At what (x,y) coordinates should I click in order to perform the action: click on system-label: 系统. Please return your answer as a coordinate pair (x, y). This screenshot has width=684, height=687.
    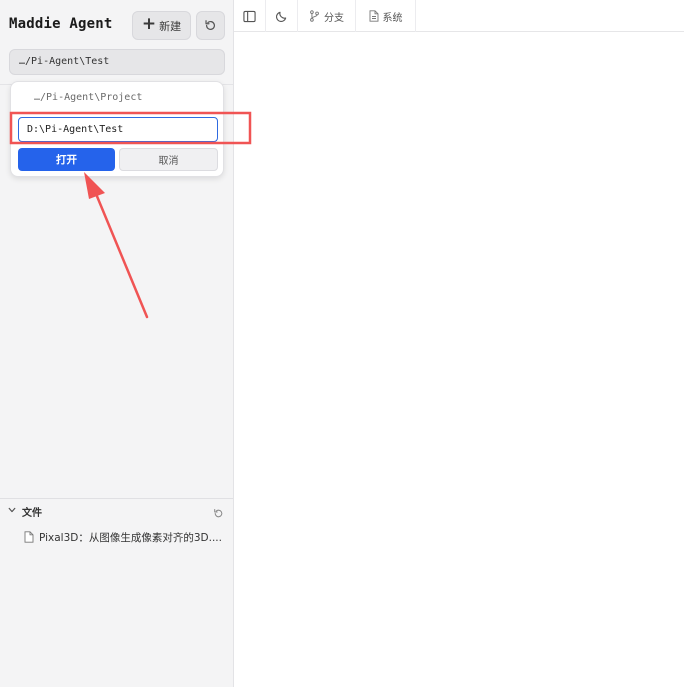
    Looking at the image, I should click on (392, 18).